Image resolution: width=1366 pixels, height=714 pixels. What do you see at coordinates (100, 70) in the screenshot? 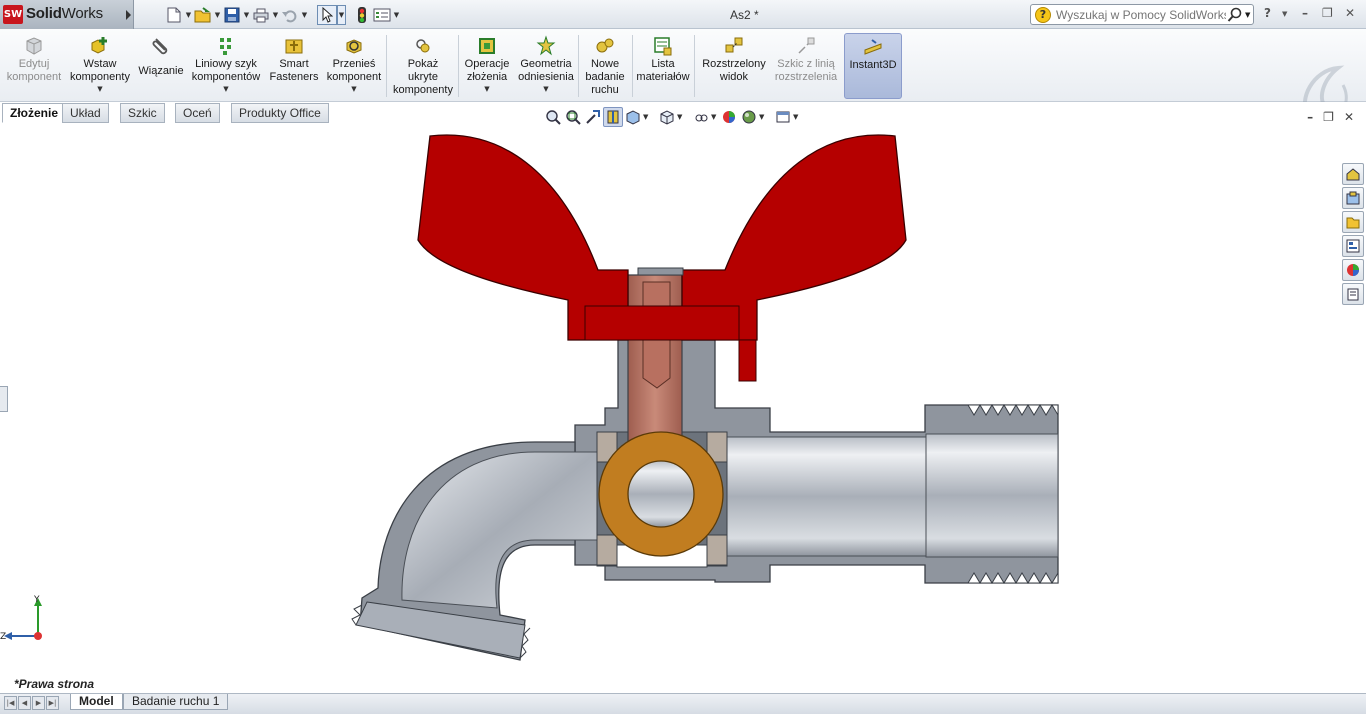
I see `command-label: Wstaw komponenty` at bounding box center [100, 70].